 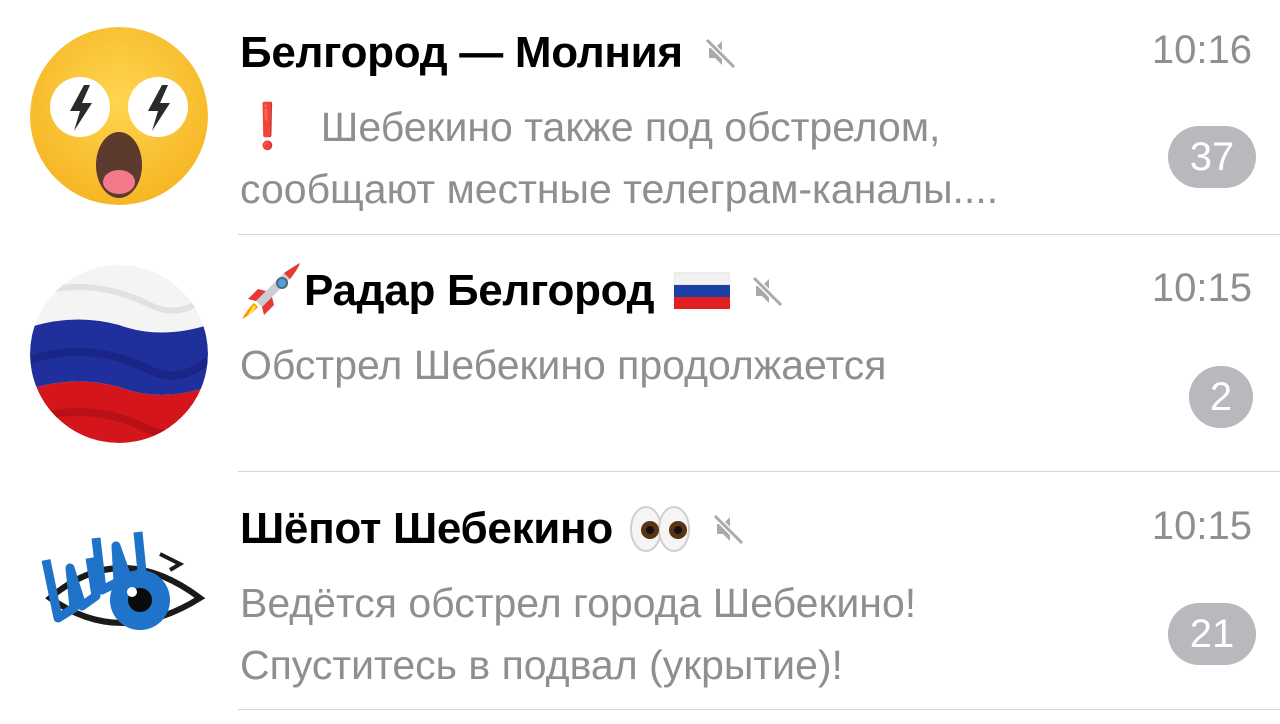 What do you see at coordinates (590, 126) in the screenshot?
I see `preview-line-1: ❗ Шебекино также под обстрелом,` at bounding box center [590, 126].